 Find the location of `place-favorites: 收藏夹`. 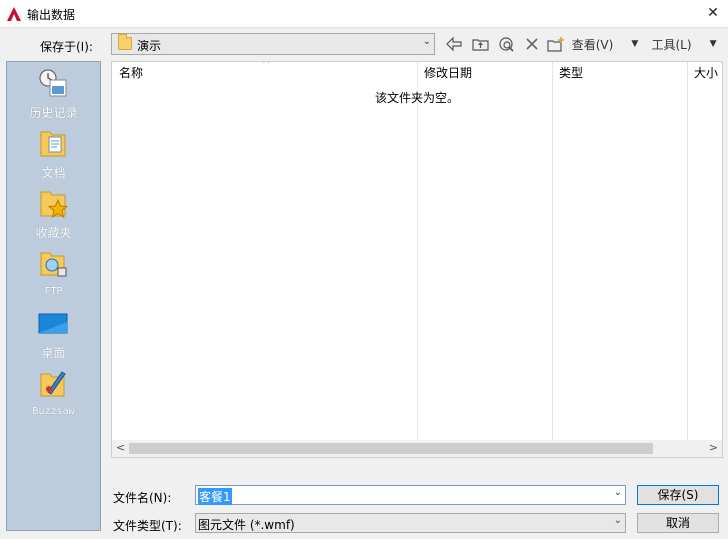

place-favorites: 收藏夹 is located at coordinates (53, 214).